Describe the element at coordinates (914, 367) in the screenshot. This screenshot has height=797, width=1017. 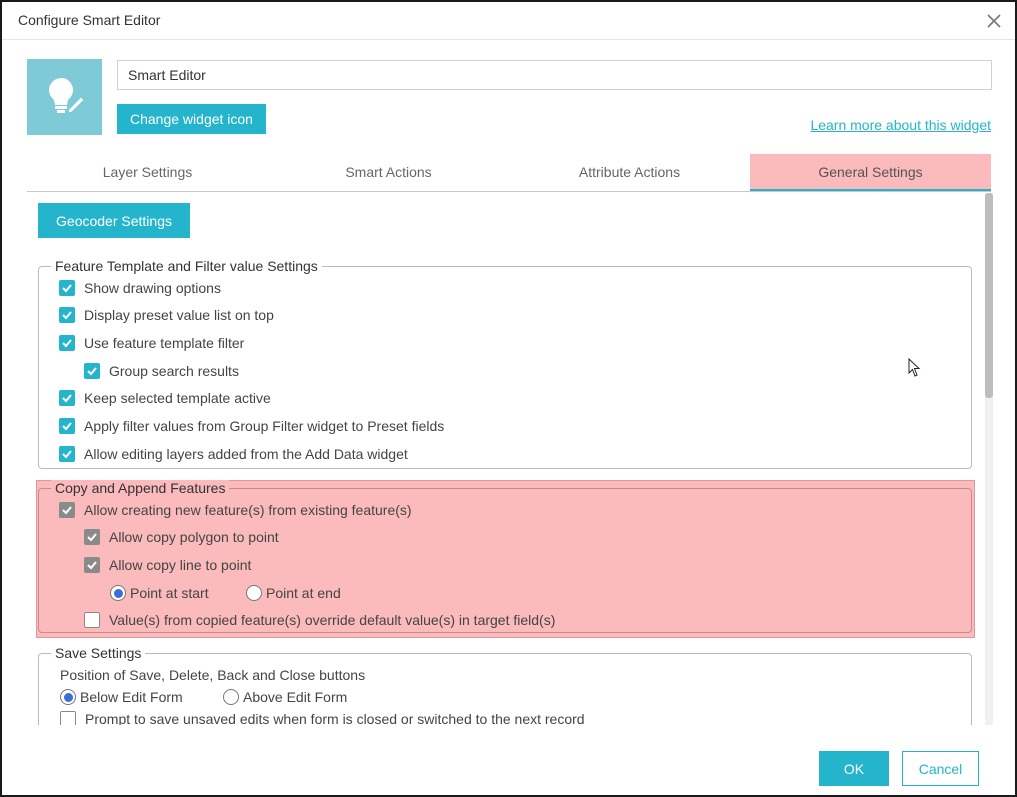
I see `mouse-cursor-icon` at that location.